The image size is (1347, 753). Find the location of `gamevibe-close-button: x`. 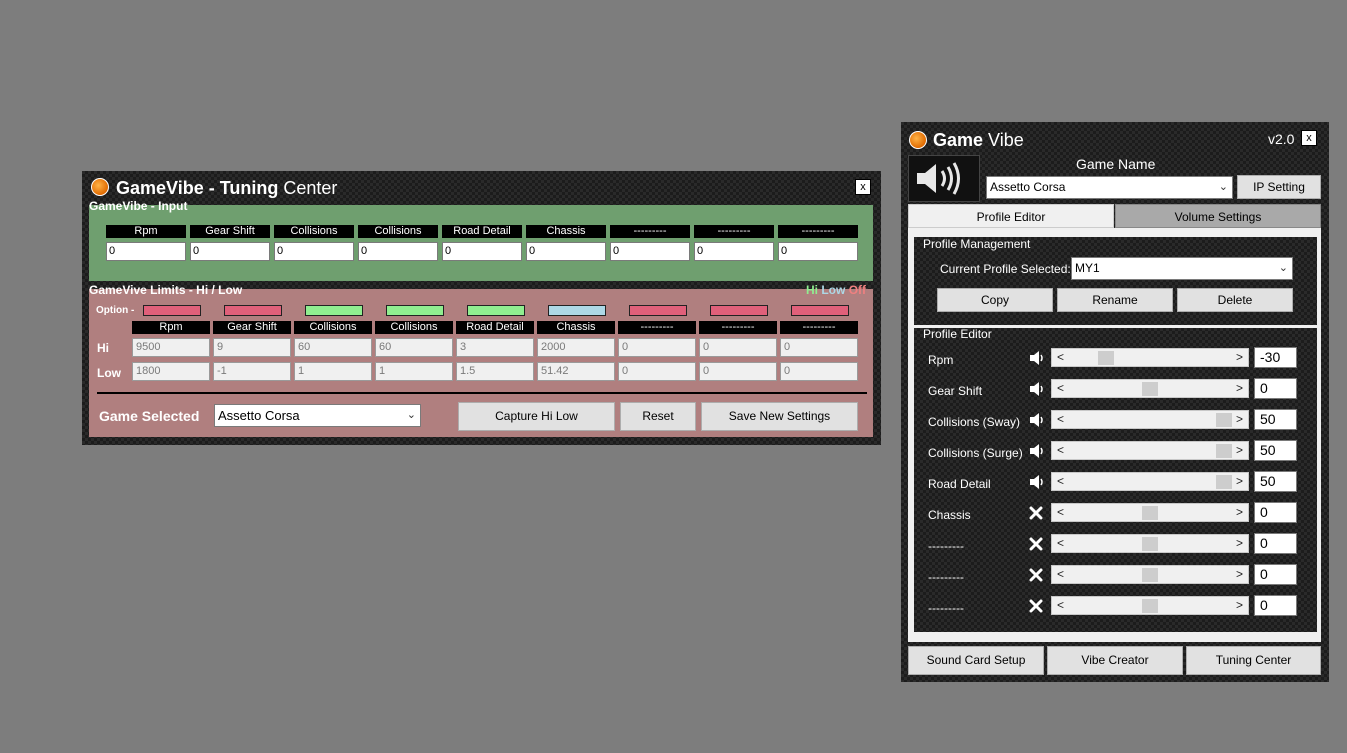

gamevibe-close-button: x is located at coordinates (1309, 138).